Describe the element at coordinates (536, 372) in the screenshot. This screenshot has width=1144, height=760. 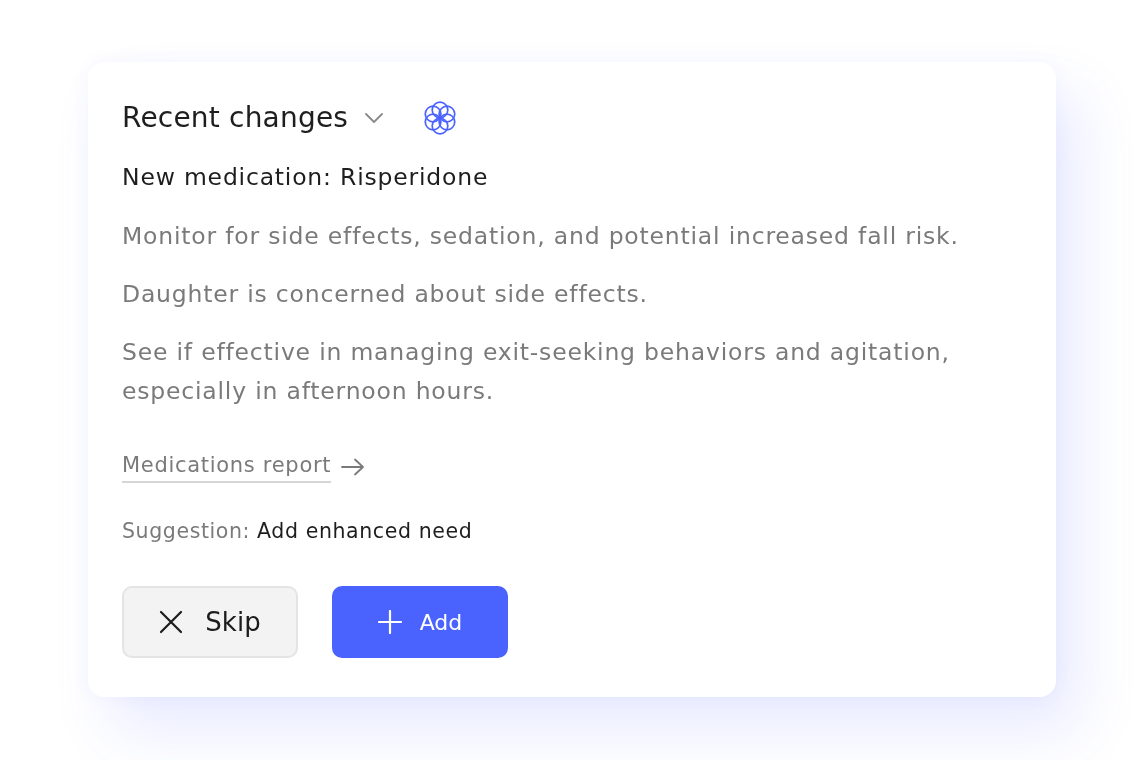
I see `note-text: See if effective in managing exit-seeking behaviors and agitation, especially in afternoon hours.` at that location.